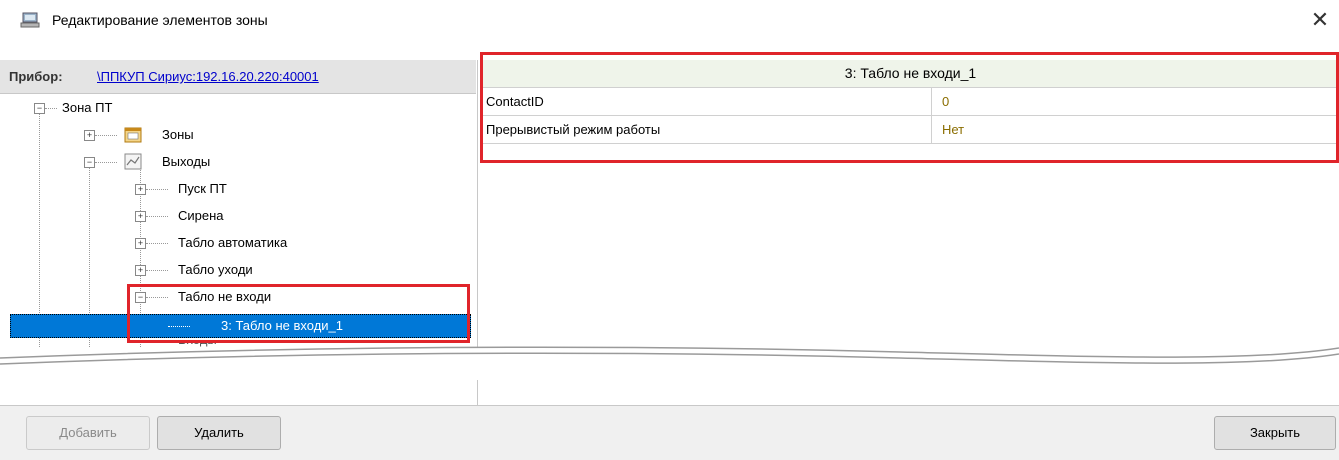  Describe the element at coordinates (709, 129) in the screenshot. I see `property-name: Прерывистый режим работы` at that location.